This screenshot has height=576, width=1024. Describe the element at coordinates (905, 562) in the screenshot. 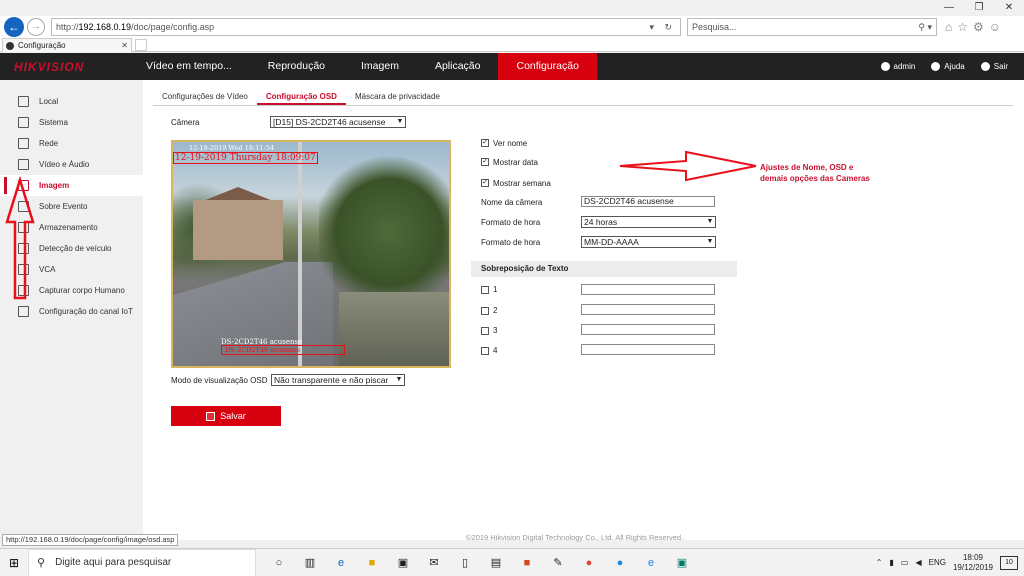

I see `network-tray-icon: ▭` at that location.